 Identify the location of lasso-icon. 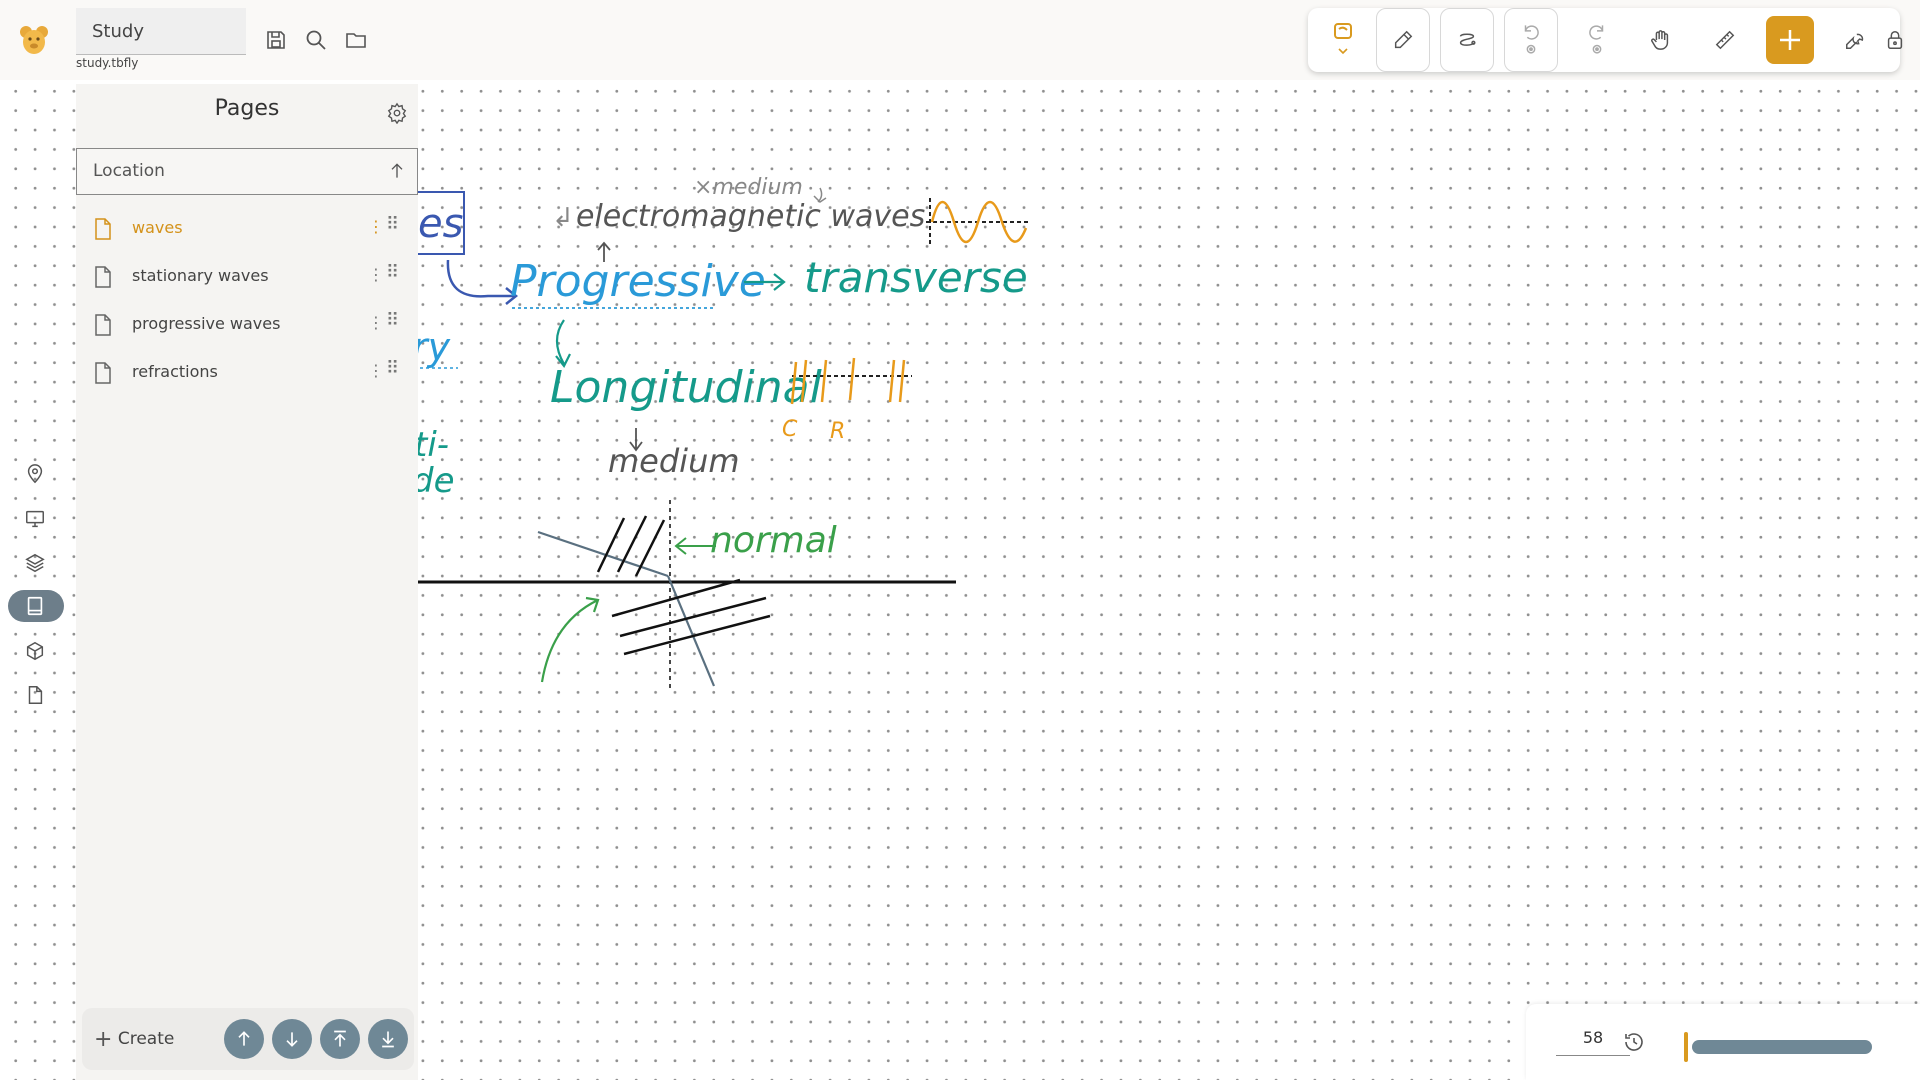
(1467, 39).